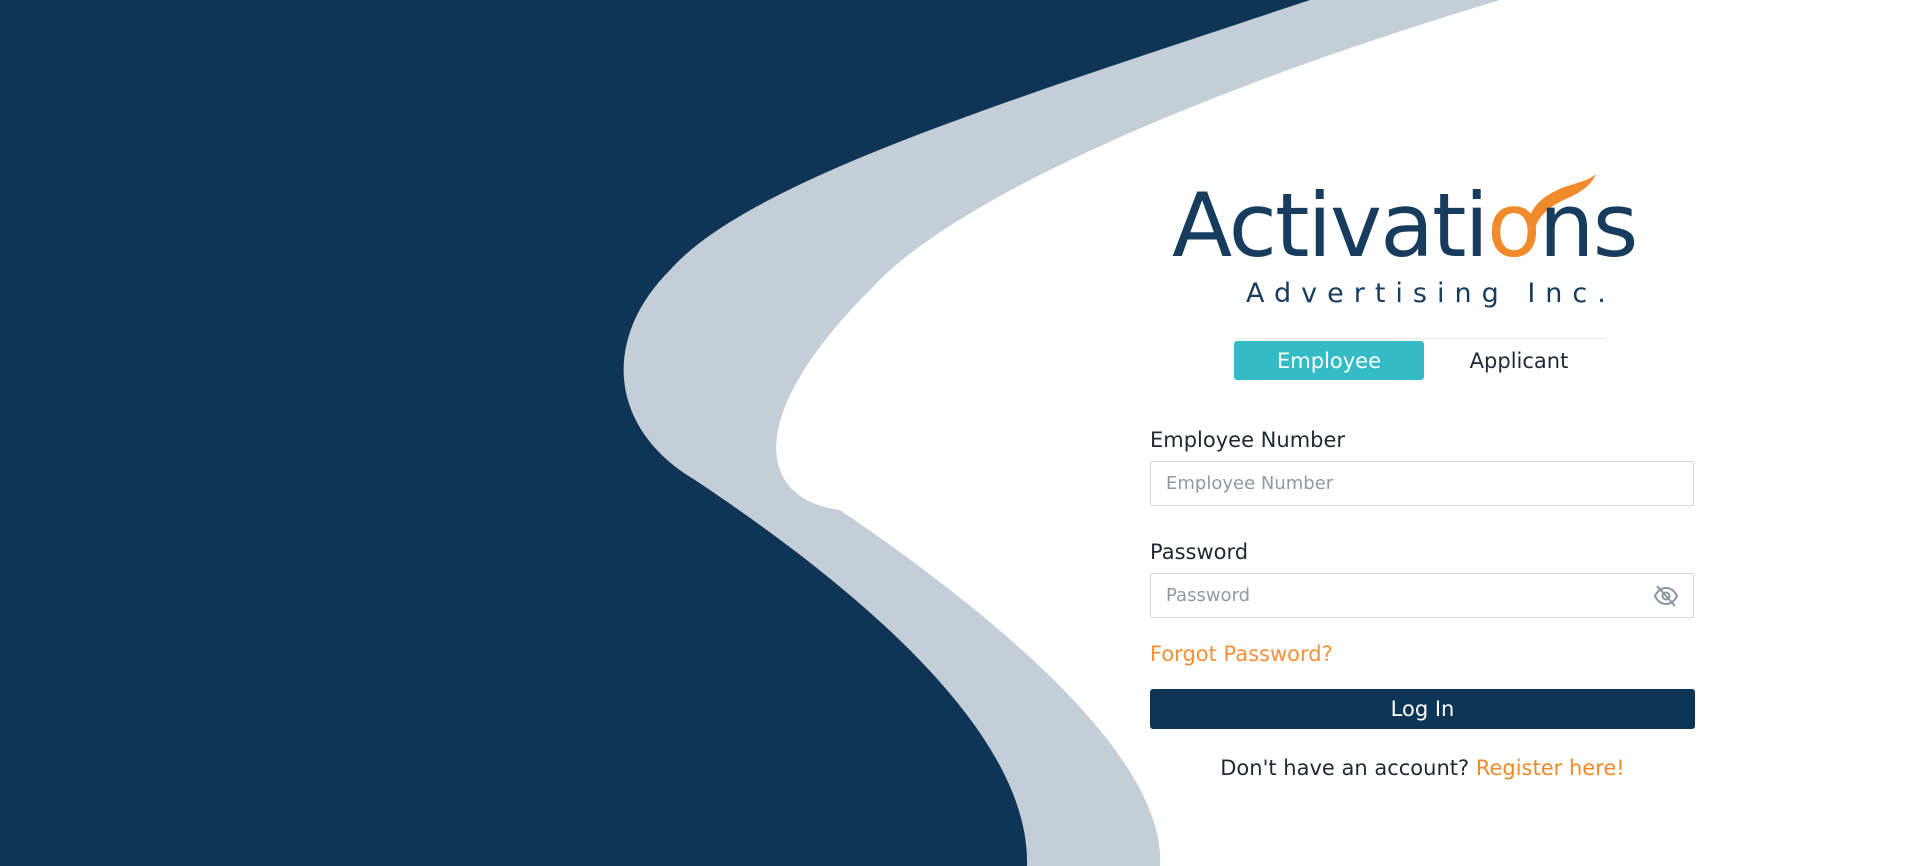 This screenshot has width=1919, height=866. I want to click on tab-employee: Employee, so click(1329, 360).